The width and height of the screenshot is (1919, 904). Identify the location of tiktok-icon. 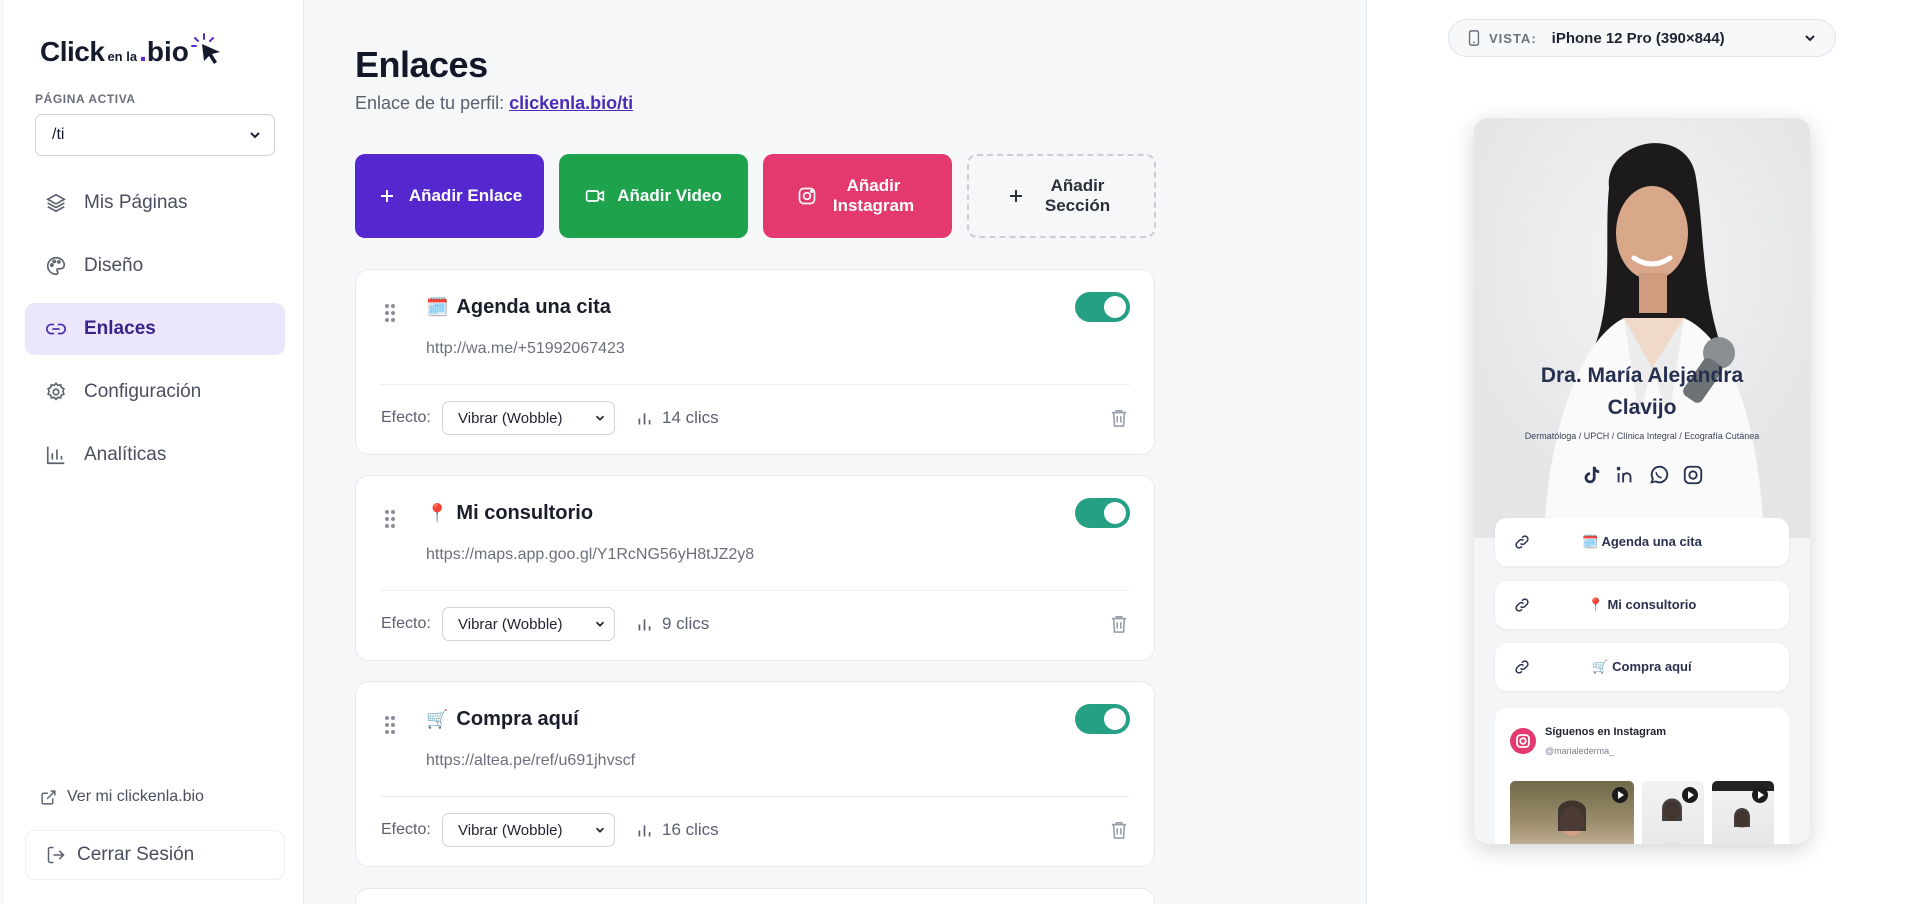
(1591, 475).